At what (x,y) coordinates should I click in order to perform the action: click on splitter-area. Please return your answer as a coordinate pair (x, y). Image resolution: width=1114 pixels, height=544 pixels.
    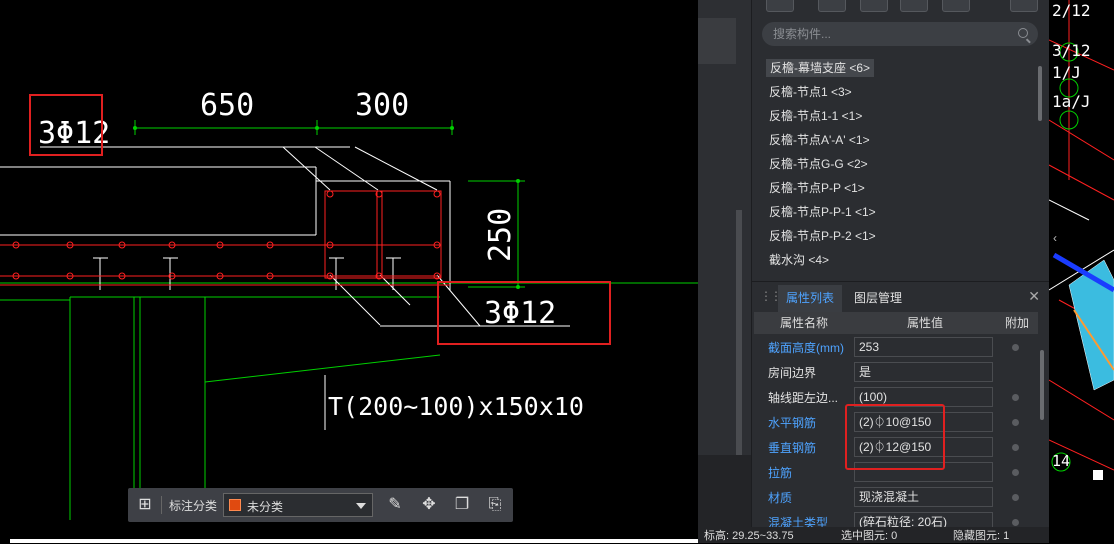
    Looking at the image, I should click on (724, 271).